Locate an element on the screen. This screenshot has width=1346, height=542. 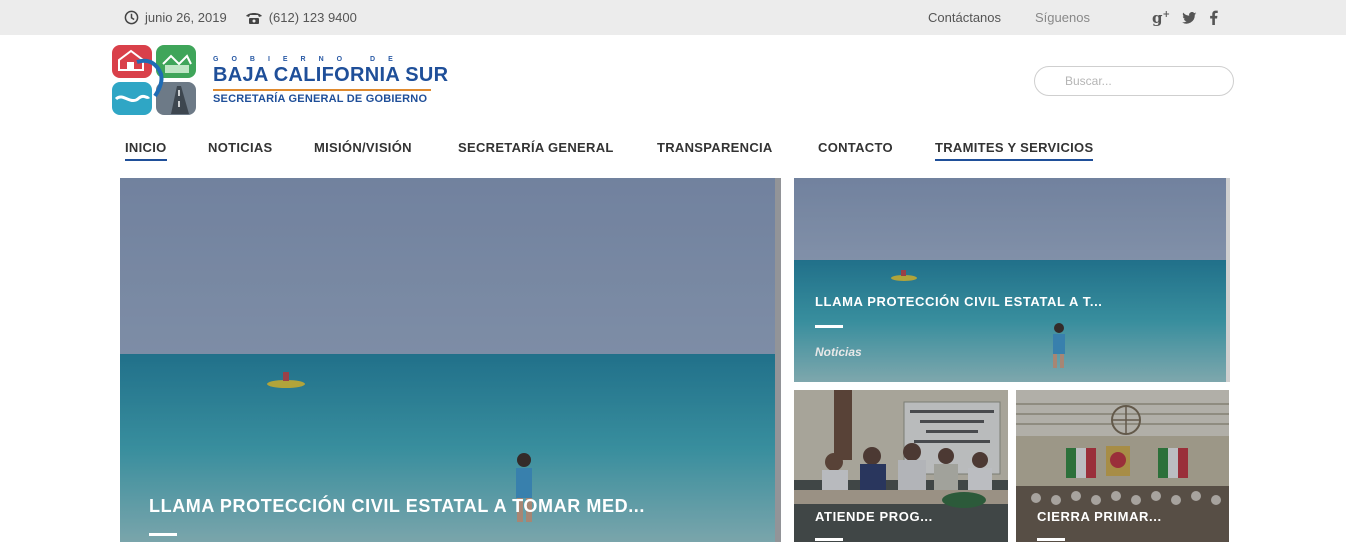
featured-main-divider is located at coordinates (163, 534).